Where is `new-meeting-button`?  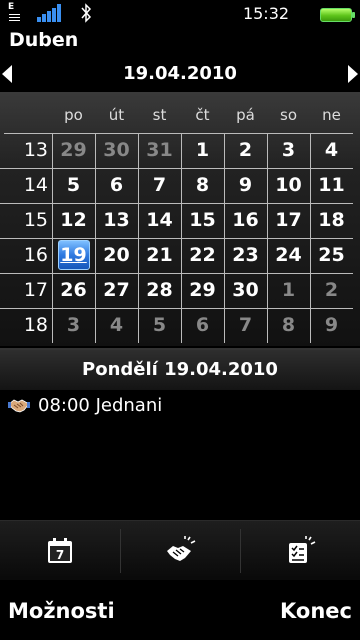
new-meeting-button is located at coordinates (180, 551).